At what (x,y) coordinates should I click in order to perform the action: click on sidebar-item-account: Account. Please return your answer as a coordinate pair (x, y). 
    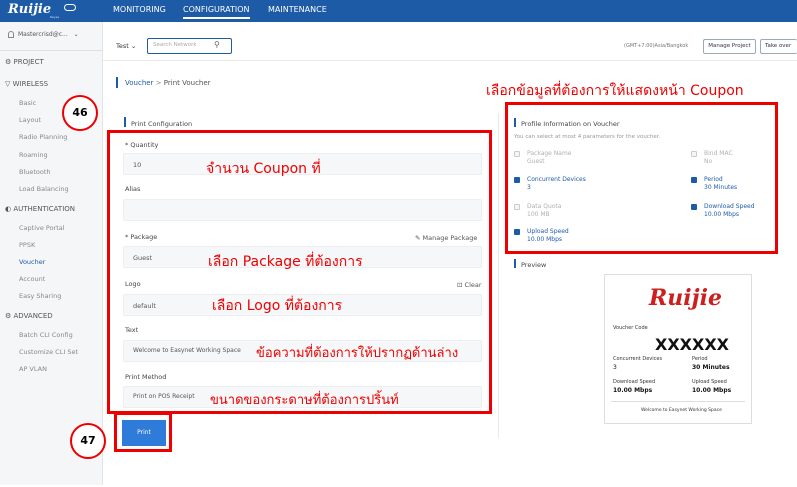
    Looking at the image, I should click on (32, 279).